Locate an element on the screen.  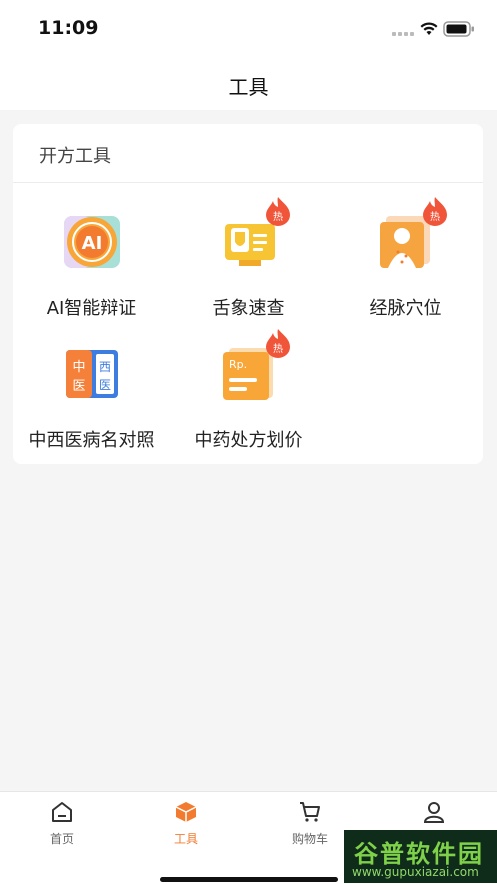
status-time: 11:09 is located at coordinates (68, 28).